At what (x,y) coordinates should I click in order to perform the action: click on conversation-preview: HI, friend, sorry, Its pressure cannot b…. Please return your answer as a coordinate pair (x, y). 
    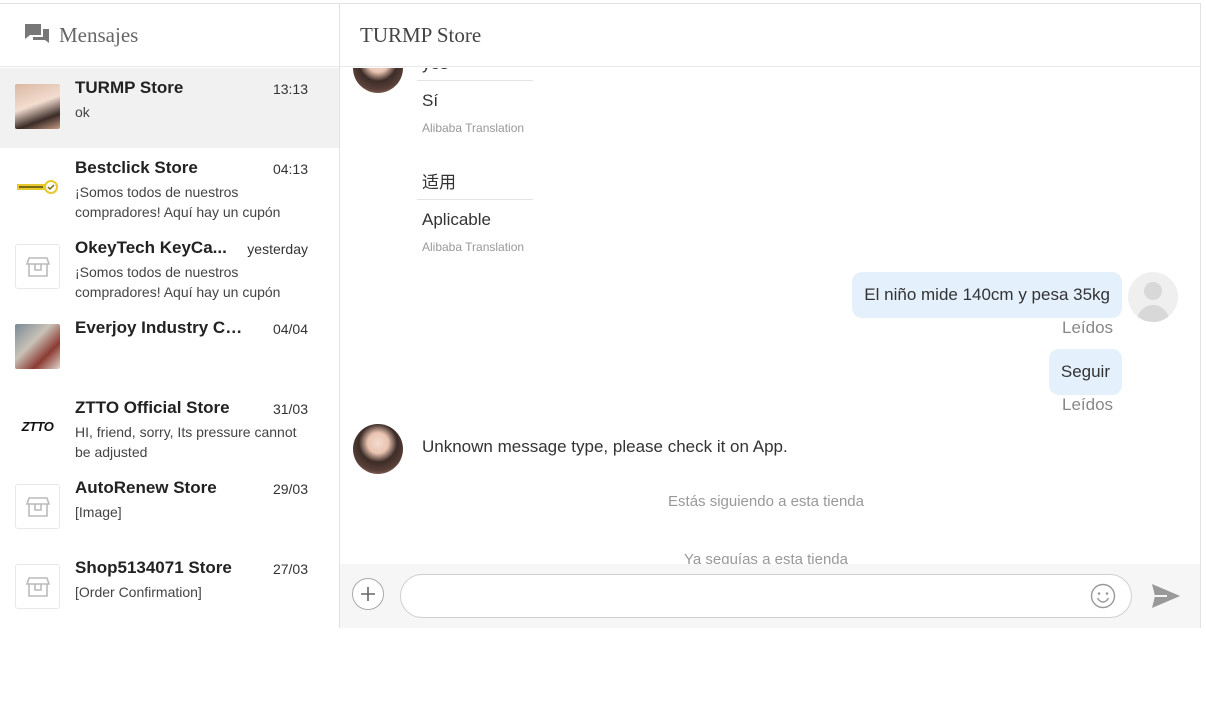
    Looking at the image, I should click on (186, 442).